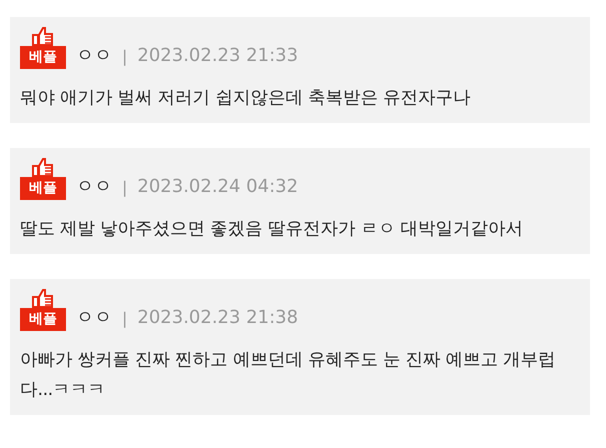  Describe the element at coordinates (217, 318) in the screenshot. I see `comment-date: 2023.02.23 21:38` at that location.